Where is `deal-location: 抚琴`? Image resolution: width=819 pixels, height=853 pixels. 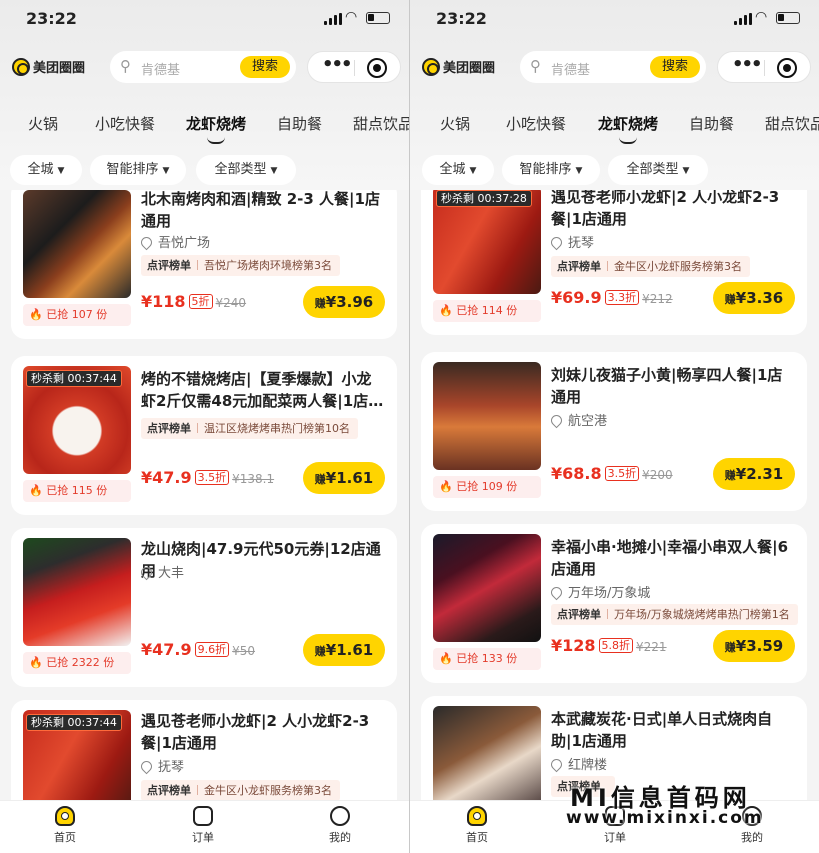
deal-location: 抚琴 is located at coordinates (571, 241).